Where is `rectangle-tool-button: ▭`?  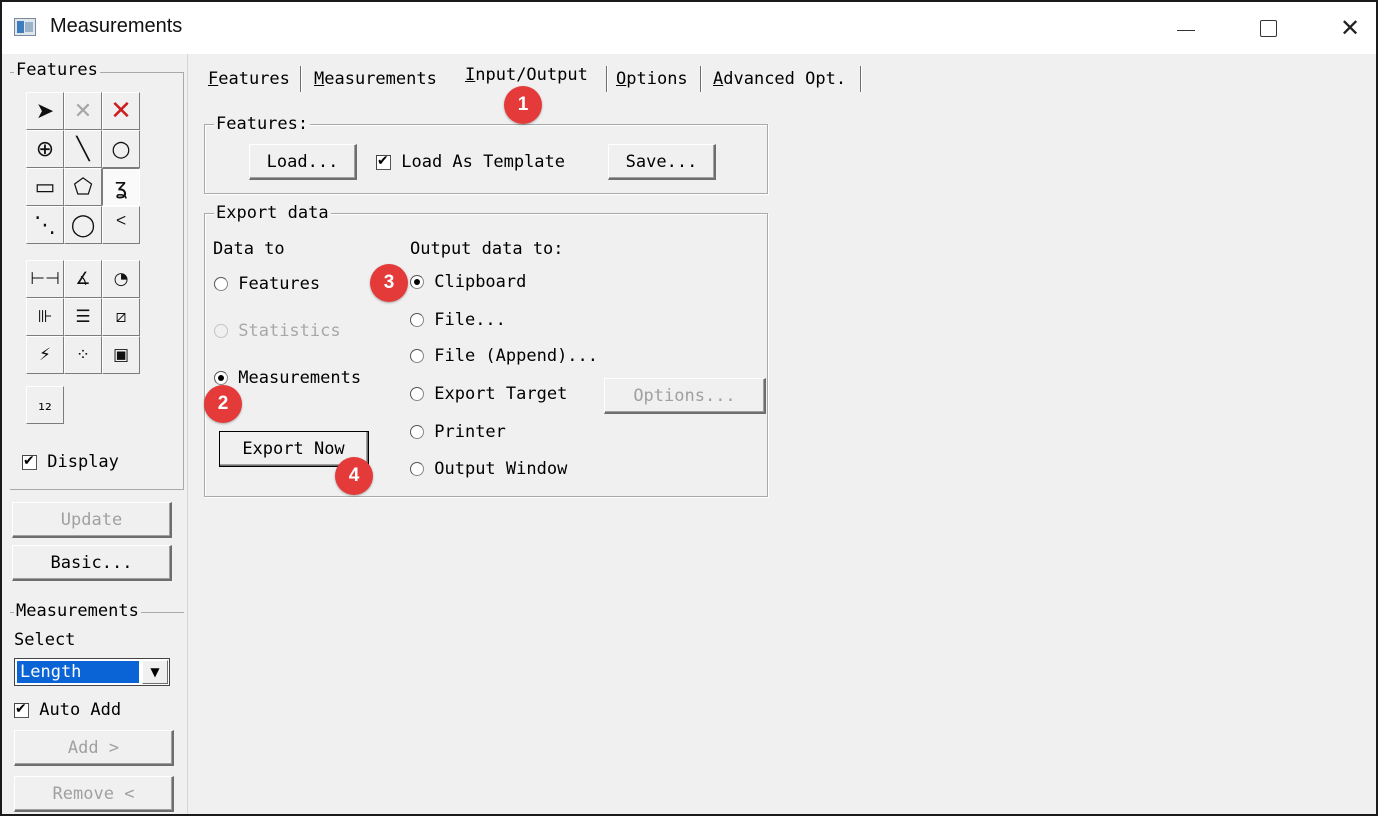
rectangle-tool-button: ▭ is located at coordinates (45, 187).